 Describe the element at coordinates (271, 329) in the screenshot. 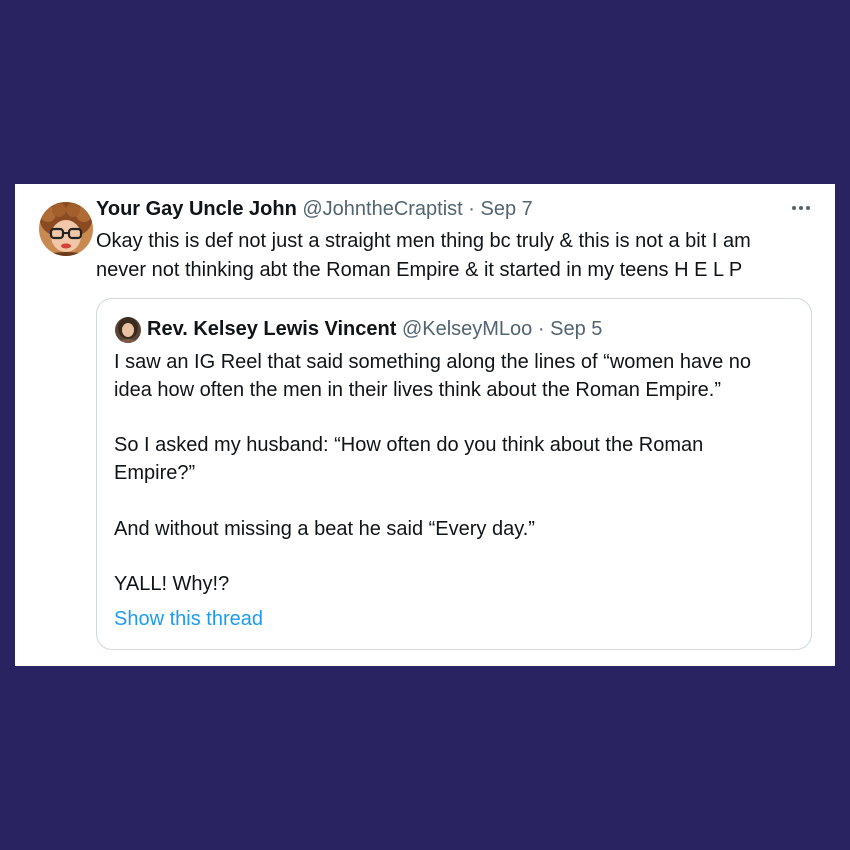

I see `quoted-author-name: Rev. Kelsey Lewis Vincent` at that location.